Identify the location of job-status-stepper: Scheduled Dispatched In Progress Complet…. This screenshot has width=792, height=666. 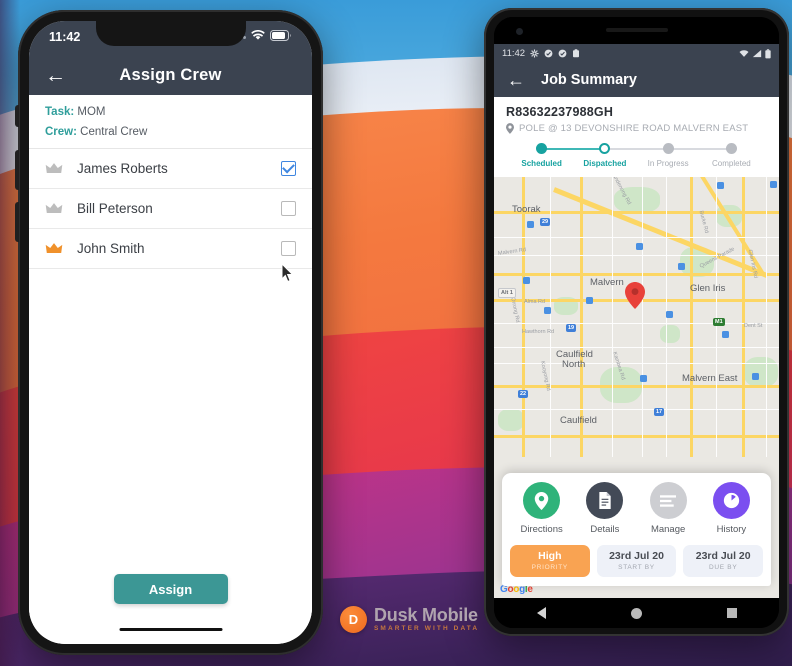
(636, 157).